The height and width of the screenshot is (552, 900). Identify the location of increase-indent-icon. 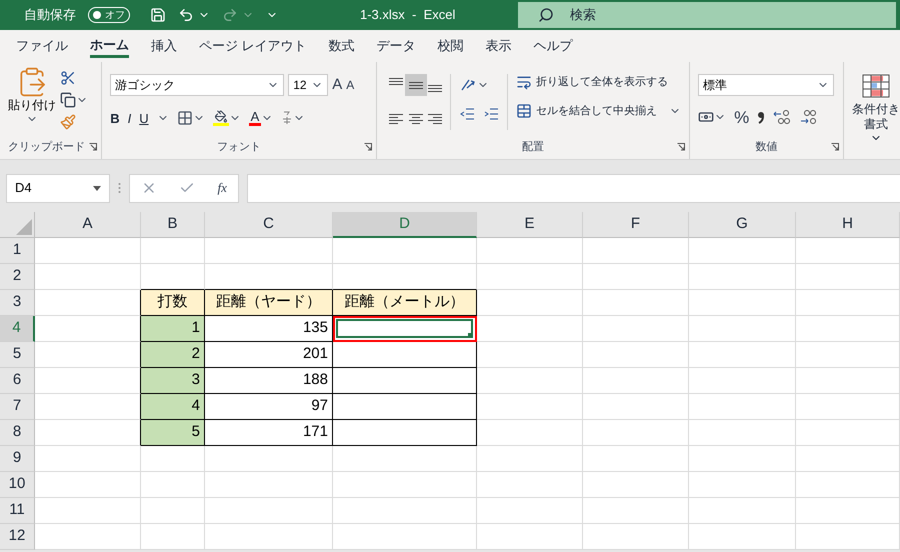
(491, 114).